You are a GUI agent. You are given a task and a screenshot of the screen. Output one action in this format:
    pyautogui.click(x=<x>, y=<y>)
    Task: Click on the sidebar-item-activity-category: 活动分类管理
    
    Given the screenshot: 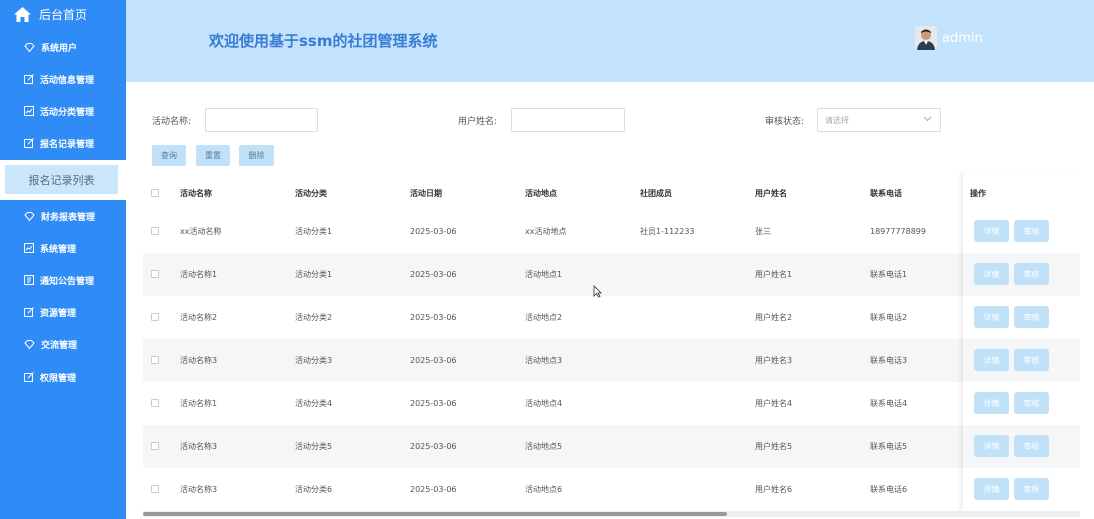 What is the action you would take?
    pyautogui.click(x=63, y=111)
    